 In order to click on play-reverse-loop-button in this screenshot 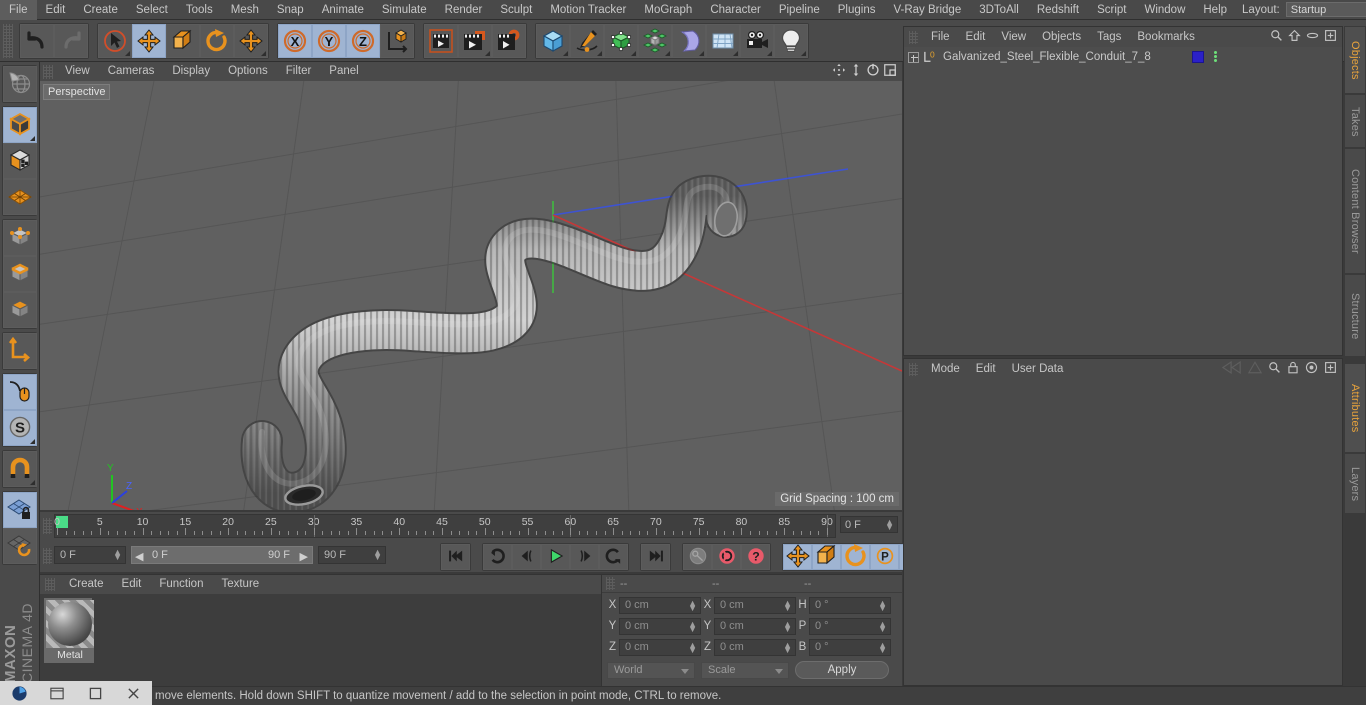, I will do `click(497, 557)`.